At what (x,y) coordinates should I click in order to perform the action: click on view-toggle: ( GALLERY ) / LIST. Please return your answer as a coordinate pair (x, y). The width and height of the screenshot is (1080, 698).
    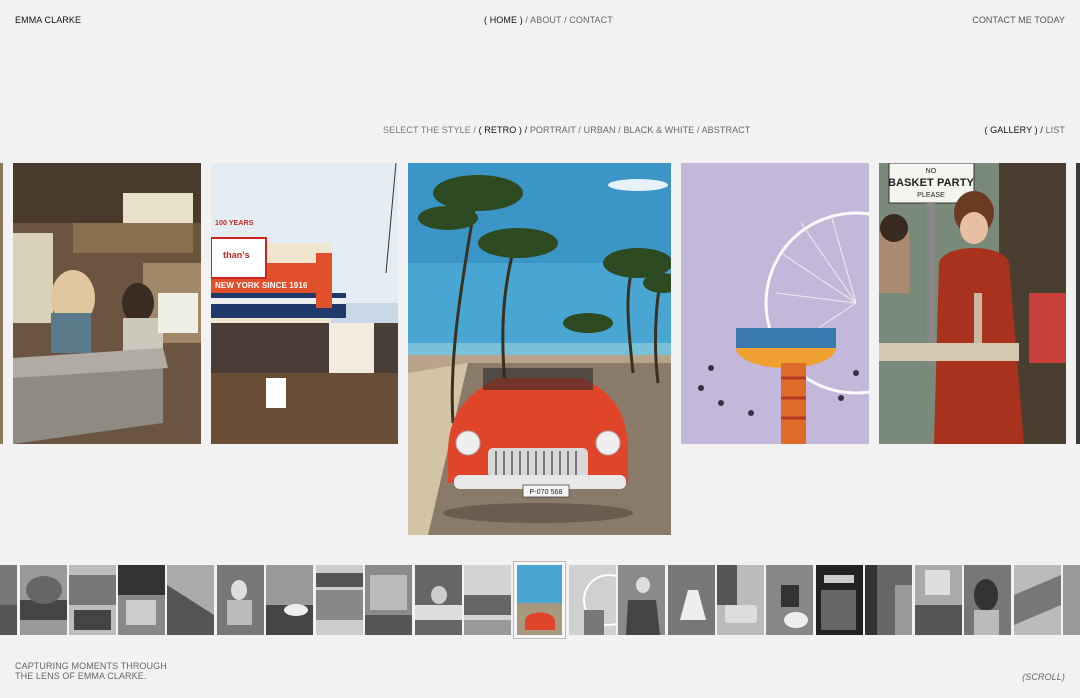
    Looking at the image, I should click on (1024, 130).